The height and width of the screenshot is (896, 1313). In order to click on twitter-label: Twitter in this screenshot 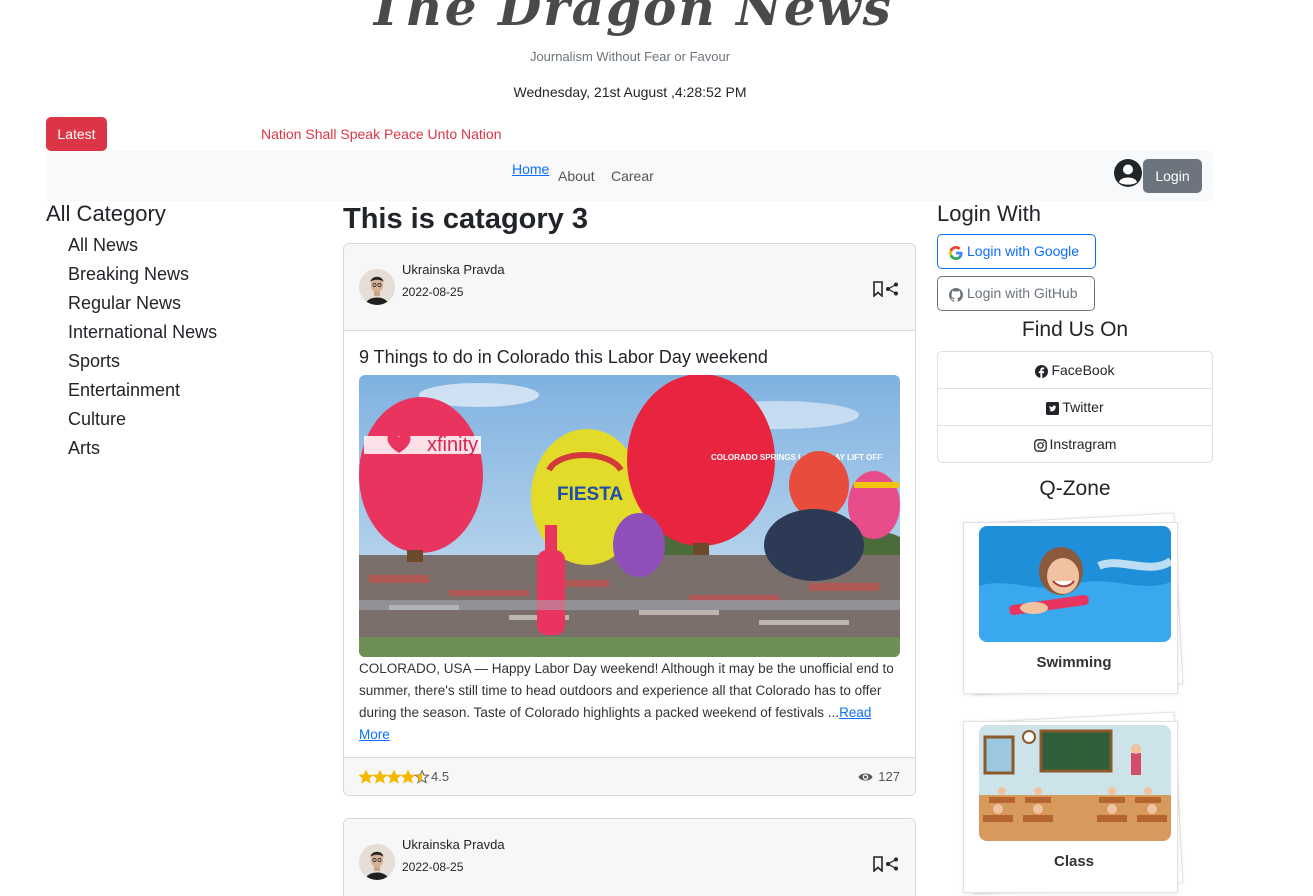, I will do `click(1083, 407)`.